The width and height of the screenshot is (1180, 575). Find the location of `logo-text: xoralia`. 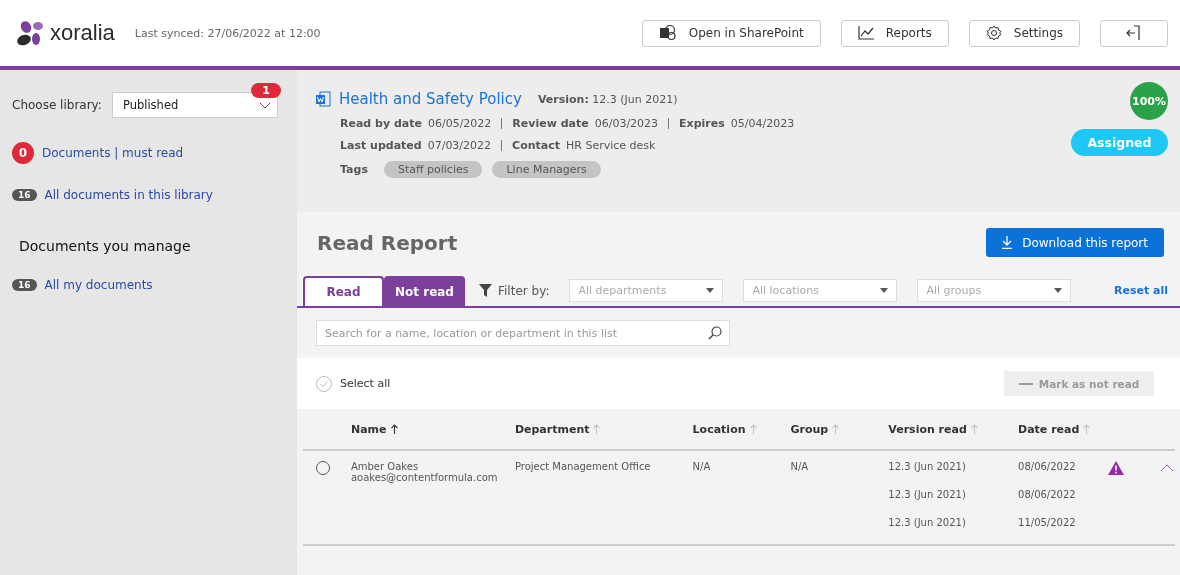

logo-text: xoralia is located at coordinates (82, 33).